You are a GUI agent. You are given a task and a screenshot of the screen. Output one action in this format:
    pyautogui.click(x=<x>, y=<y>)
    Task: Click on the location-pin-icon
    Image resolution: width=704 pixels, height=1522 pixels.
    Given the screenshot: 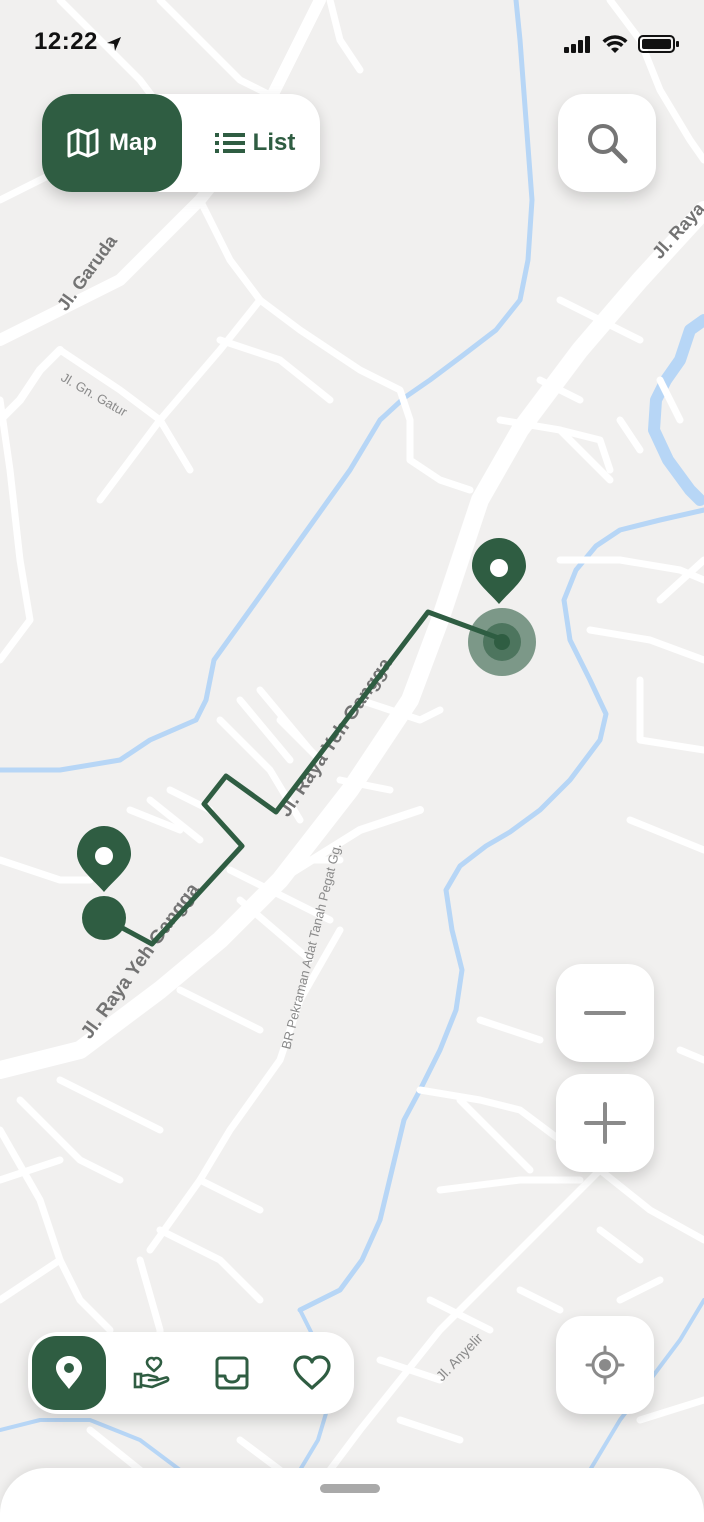 What is the action you would take?
    pyautogui.click(x=69, y=1372)
    